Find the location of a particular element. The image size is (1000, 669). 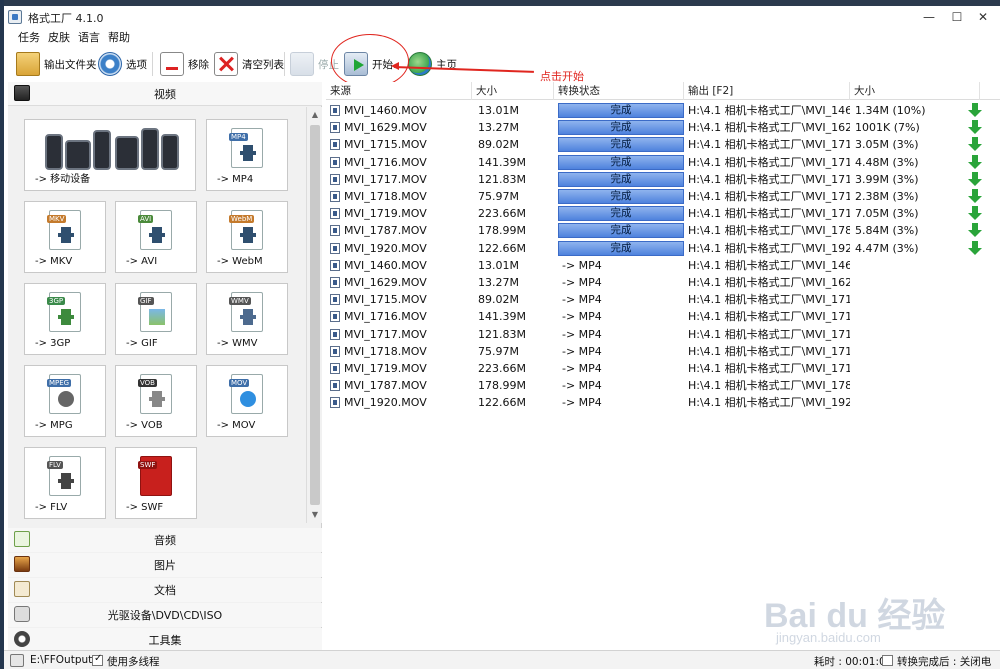

folder-icon is located at coordinates (28, 64).